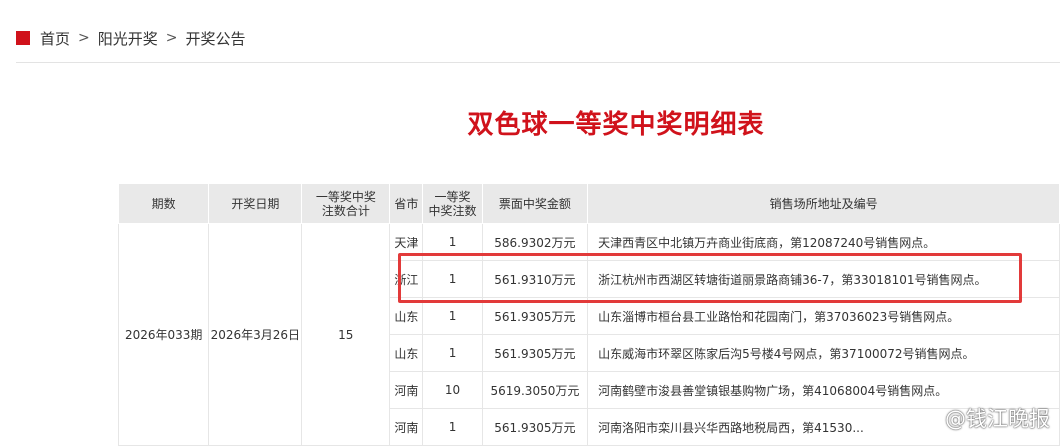 The image size is (1060, 447). Describe the element at coordinates (535, 242) in the screenshot. I see `amount-cell: 586.9302万元` at that location.